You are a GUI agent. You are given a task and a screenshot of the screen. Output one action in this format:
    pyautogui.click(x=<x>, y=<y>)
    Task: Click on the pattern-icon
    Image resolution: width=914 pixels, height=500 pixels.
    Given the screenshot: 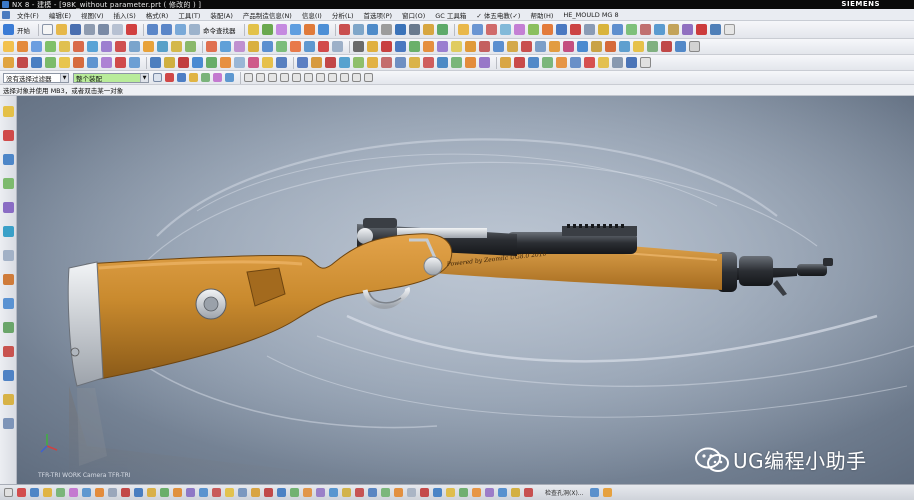 What is the action you would take?
    pyautogui.click(x=309, y=46)
    